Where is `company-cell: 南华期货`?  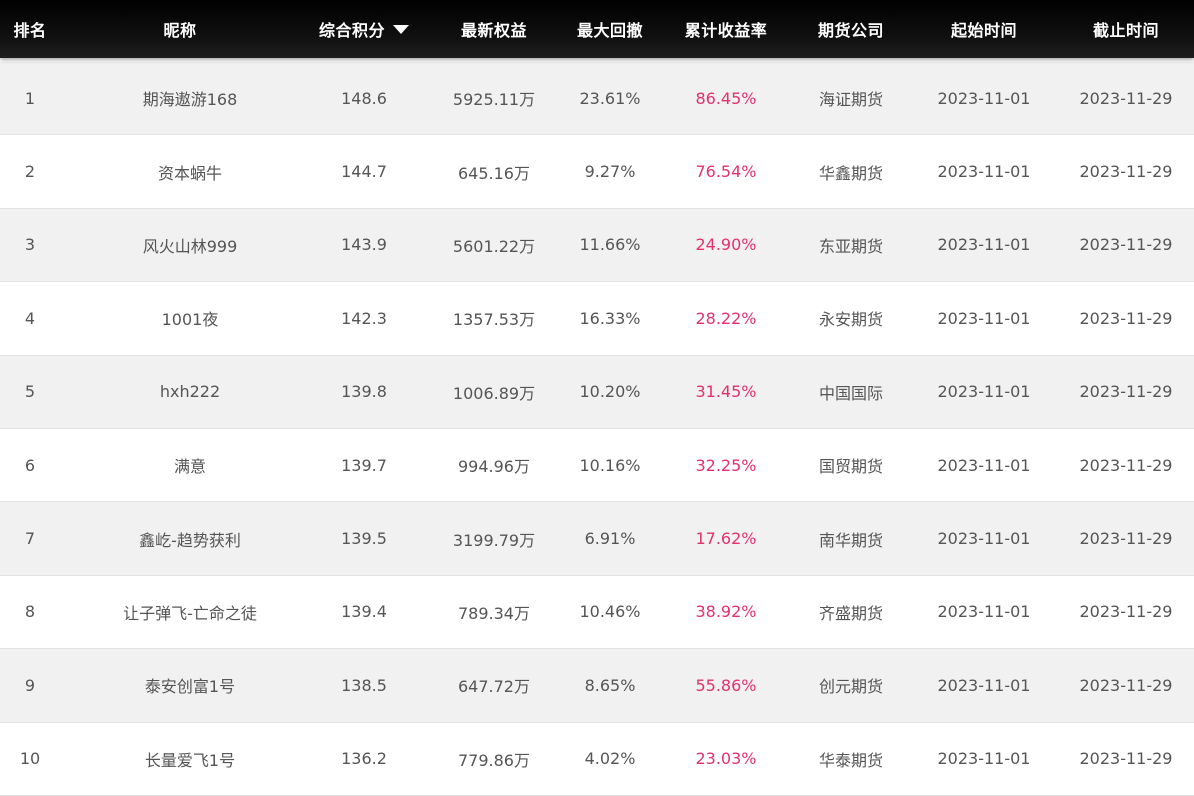 company-cell: 南华期货 is located at coordinates (850, 540).